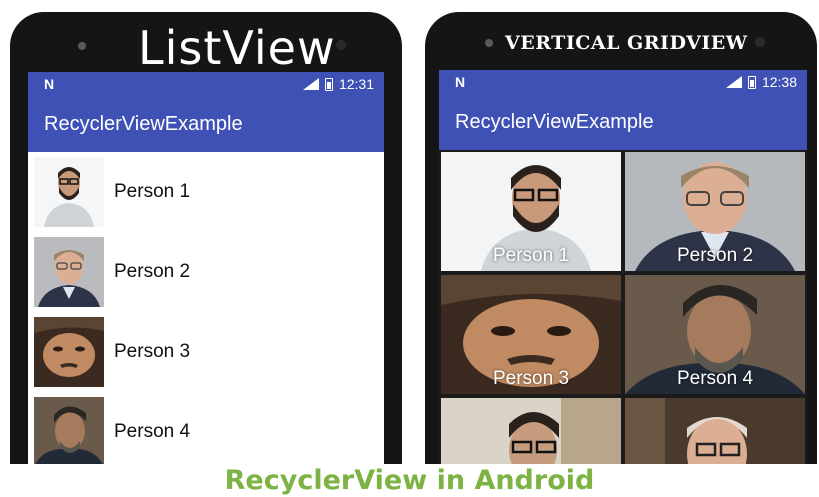 Image resolution: width=819 pixels, height=497 pixels. I want to click on grid-item: Person 1, so click(531, 211).